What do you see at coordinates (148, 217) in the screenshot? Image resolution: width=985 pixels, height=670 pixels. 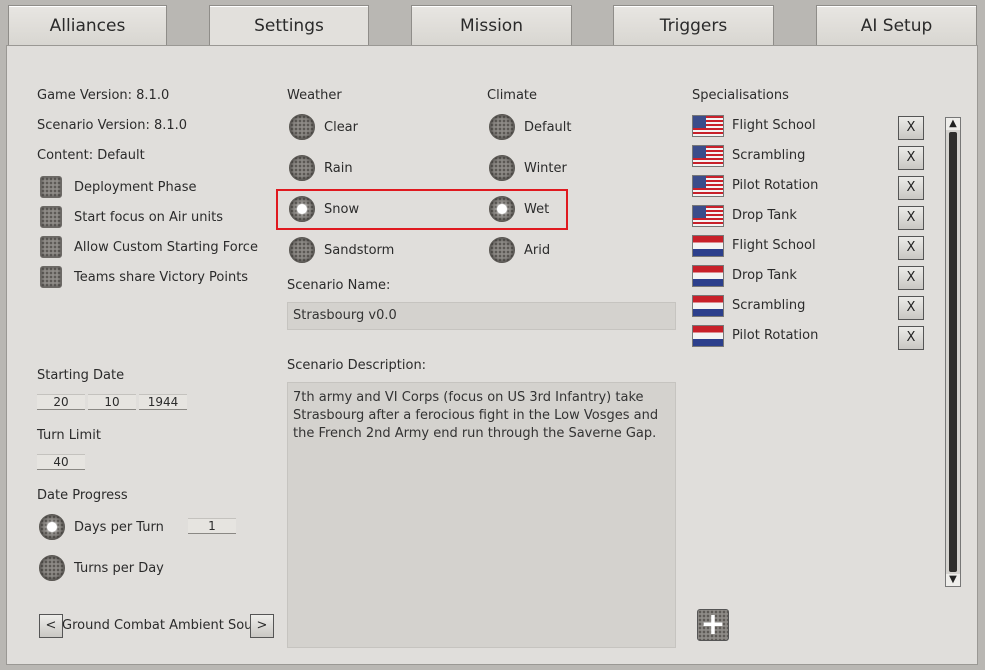 I see `start-focus-air-label: Start focus on Air units` at bounding box center [148, 217].